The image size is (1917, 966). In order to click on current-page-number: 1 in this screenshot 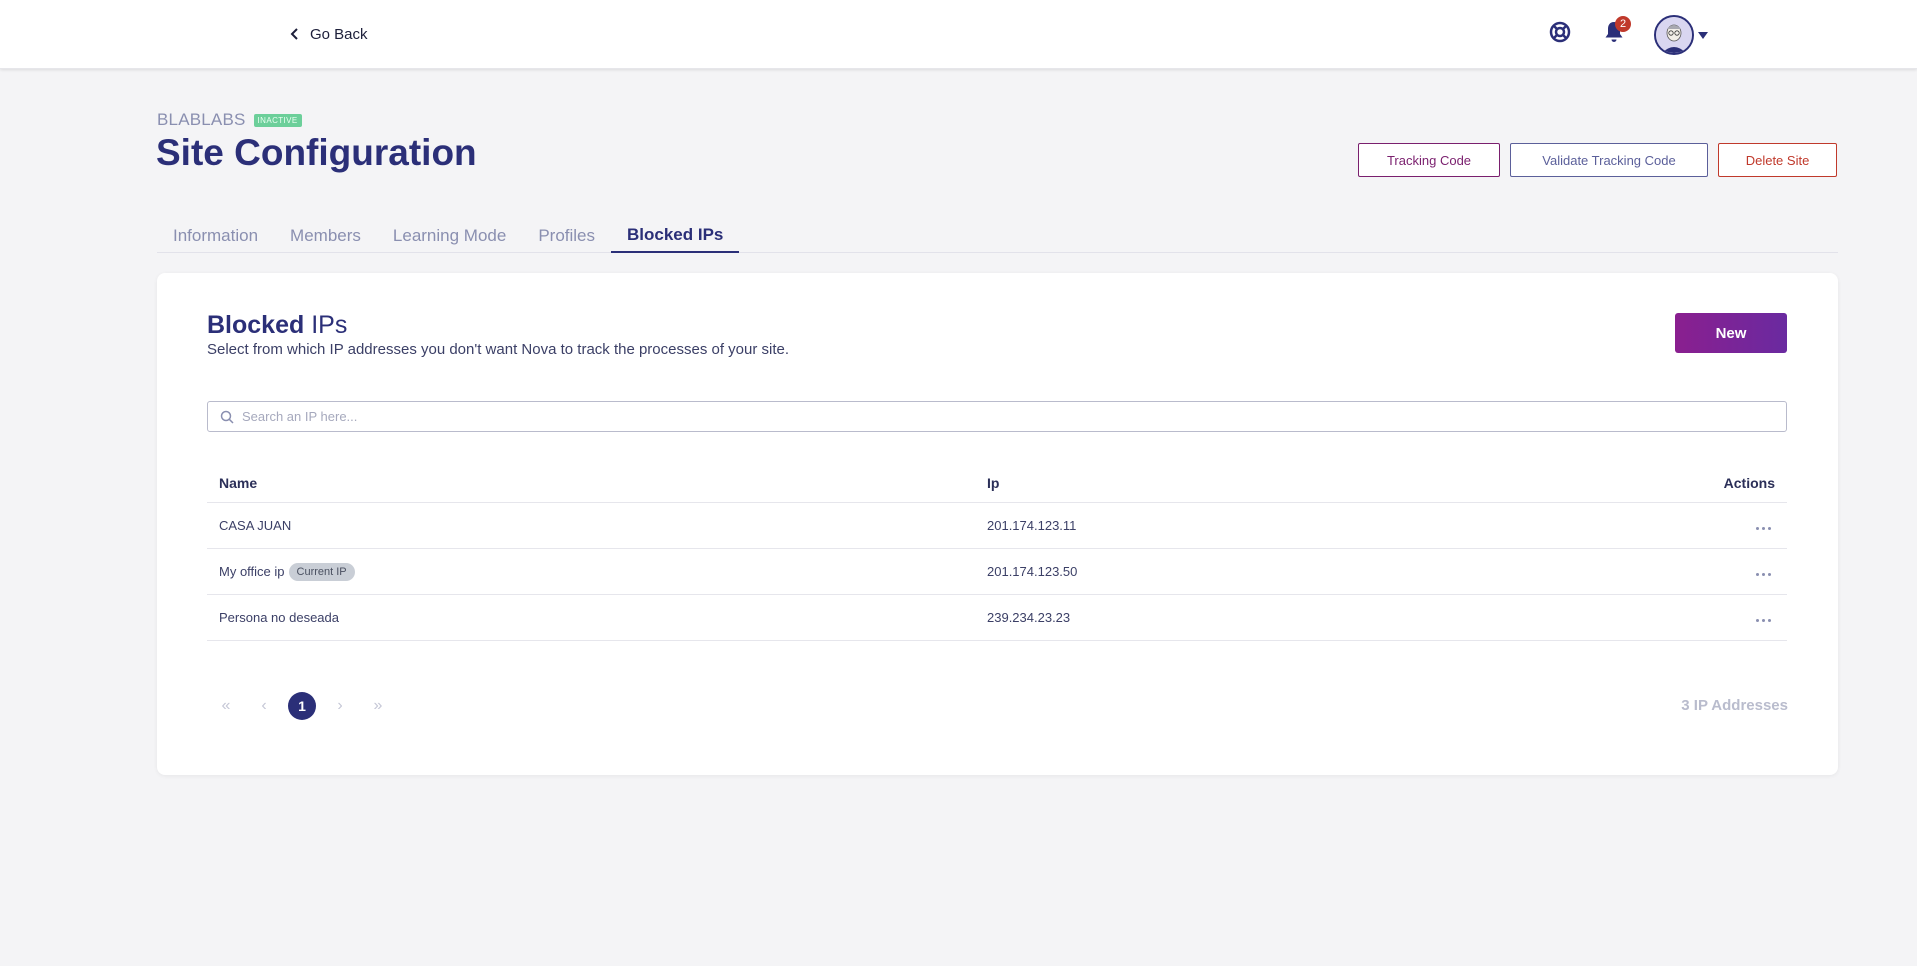, I will do `click(302, 706)`.